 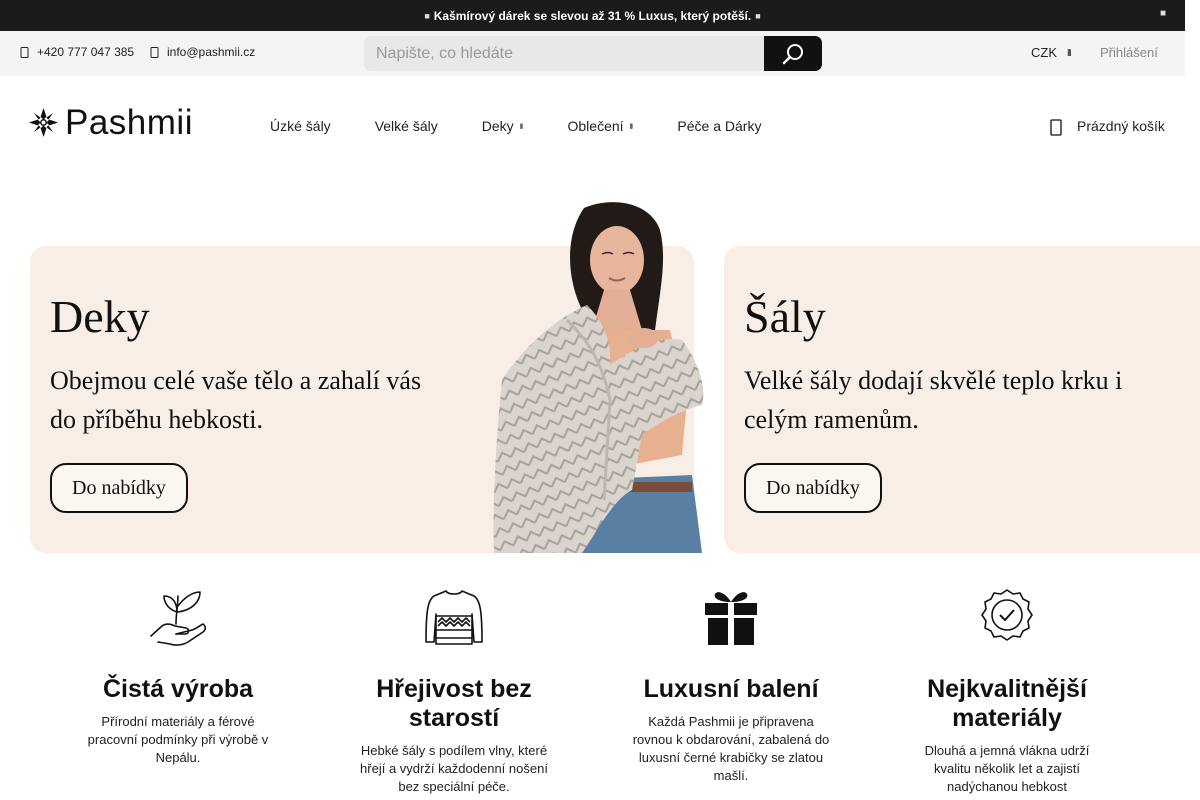 I want to click on sweater-icon, so click(x=454, y=617).